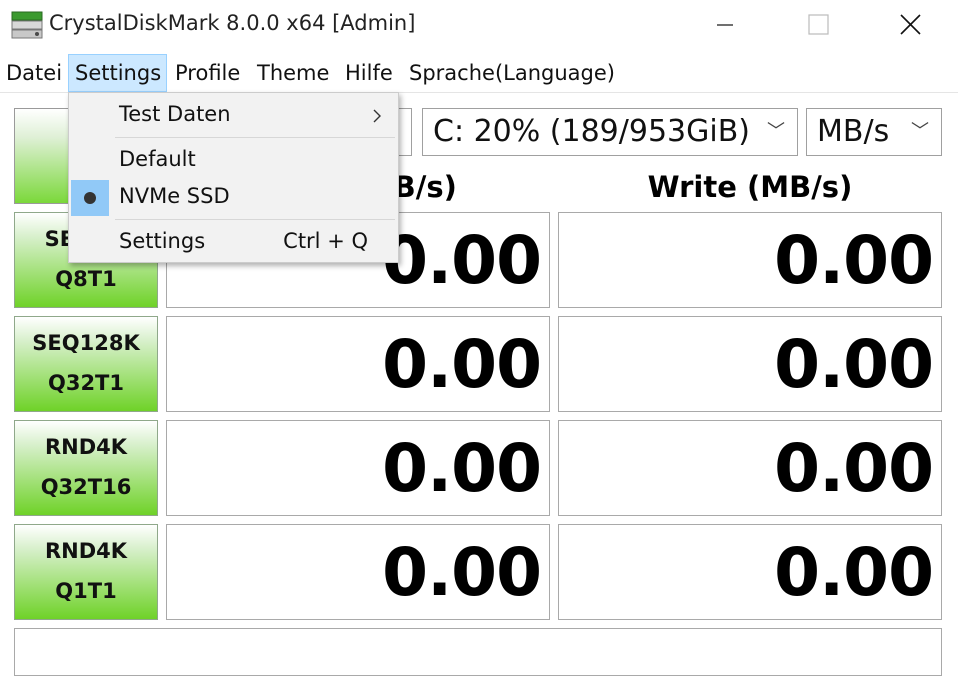 This screenshot has width=958, height=693. What do you see at coordinates (34, 73) in the screenshot?
I see `menu-datei: Datei` at bounding box center [34, 73].